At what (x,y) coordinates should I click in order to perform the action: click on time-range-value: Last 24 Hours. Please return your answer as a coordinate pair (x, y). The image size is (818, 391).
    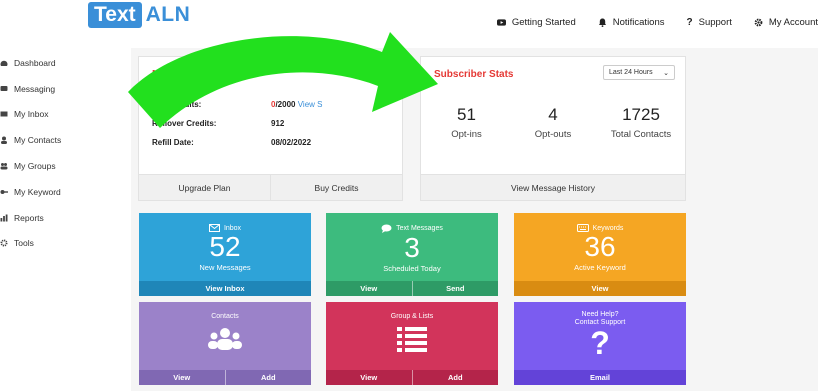
    Looking at the image, I should click on (631, 72).